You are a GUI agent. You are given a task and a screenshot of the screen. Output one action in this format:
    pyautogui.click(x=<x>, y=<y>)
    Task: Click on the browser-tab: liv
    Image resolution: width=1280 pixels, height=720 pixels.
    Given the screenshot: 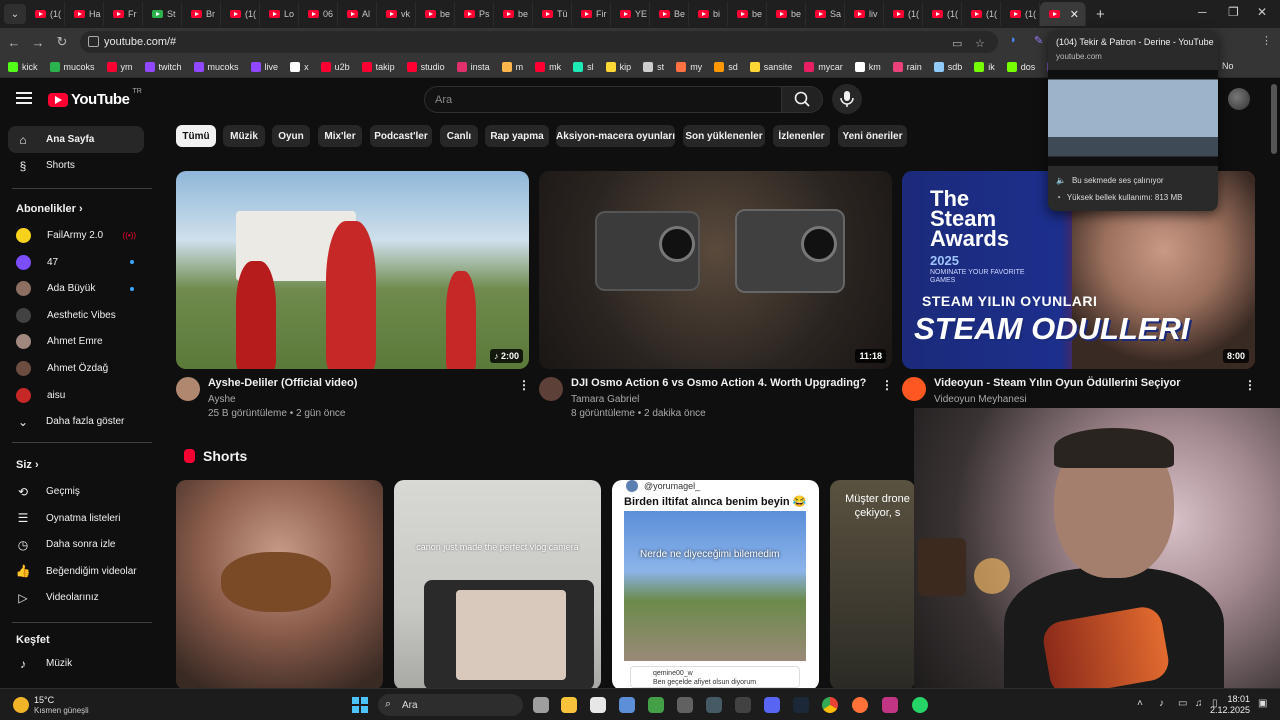 What is the action you would take?
    pyautogui.click(x=864, y=14)
    